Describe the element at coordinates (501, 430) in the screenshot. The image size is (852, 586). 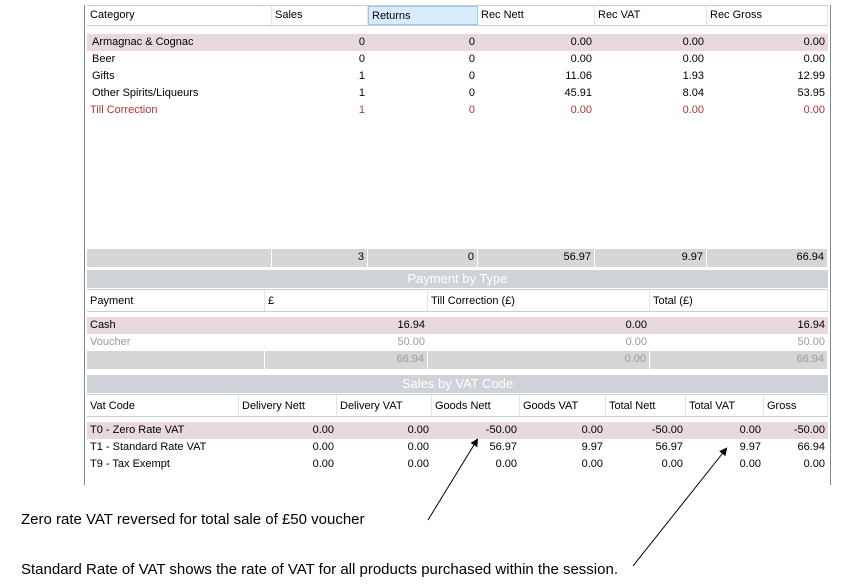
I see `goods-nett-value: -50.00` at that location.